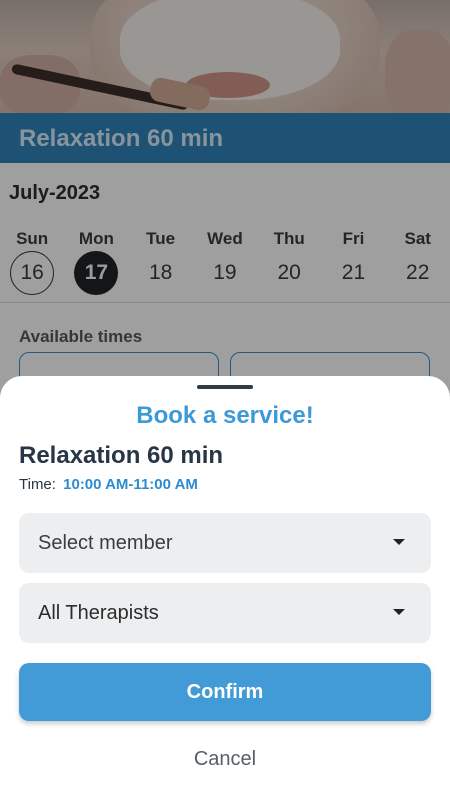  I want to click on confirm-button: Confirm, so click(225, 692).